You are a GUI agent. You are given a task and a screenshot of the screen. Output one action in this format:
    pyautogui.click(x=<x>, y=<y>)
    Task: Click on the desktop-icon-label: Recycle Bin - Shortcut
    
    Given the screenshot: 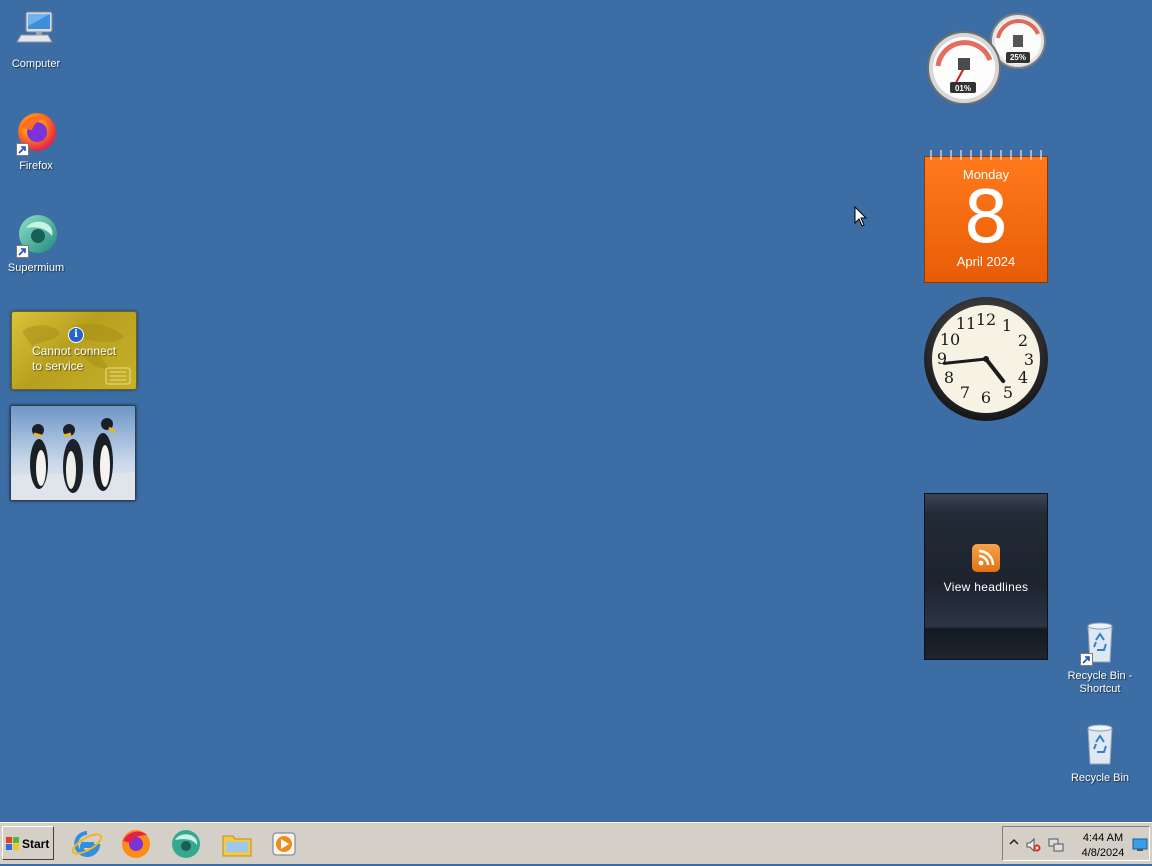 What is the action you would take?
    pyautogui.click(x=1100, y=682)
    